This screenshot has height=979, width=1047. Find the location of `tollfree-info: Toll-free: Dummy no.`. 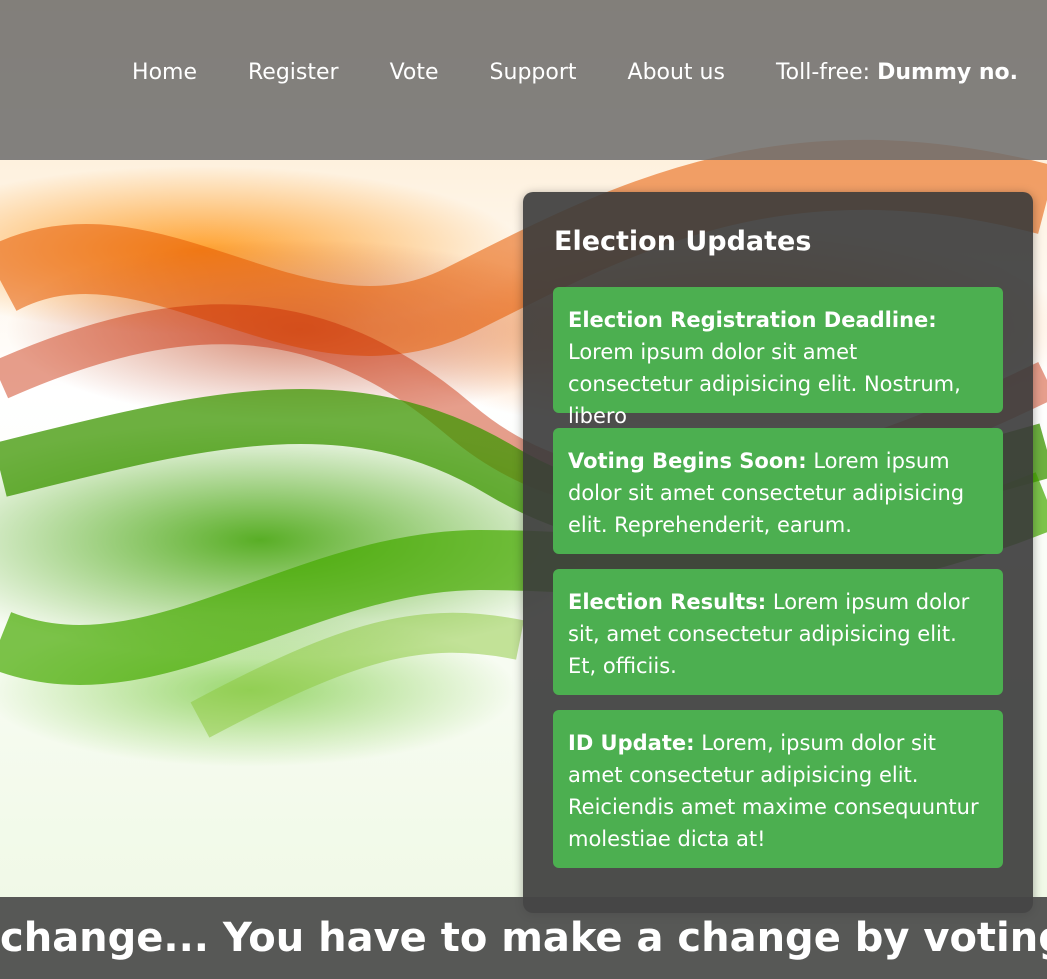

tollfree-info: Toll-free: Dummy no. is located at coordinates (897, 72).